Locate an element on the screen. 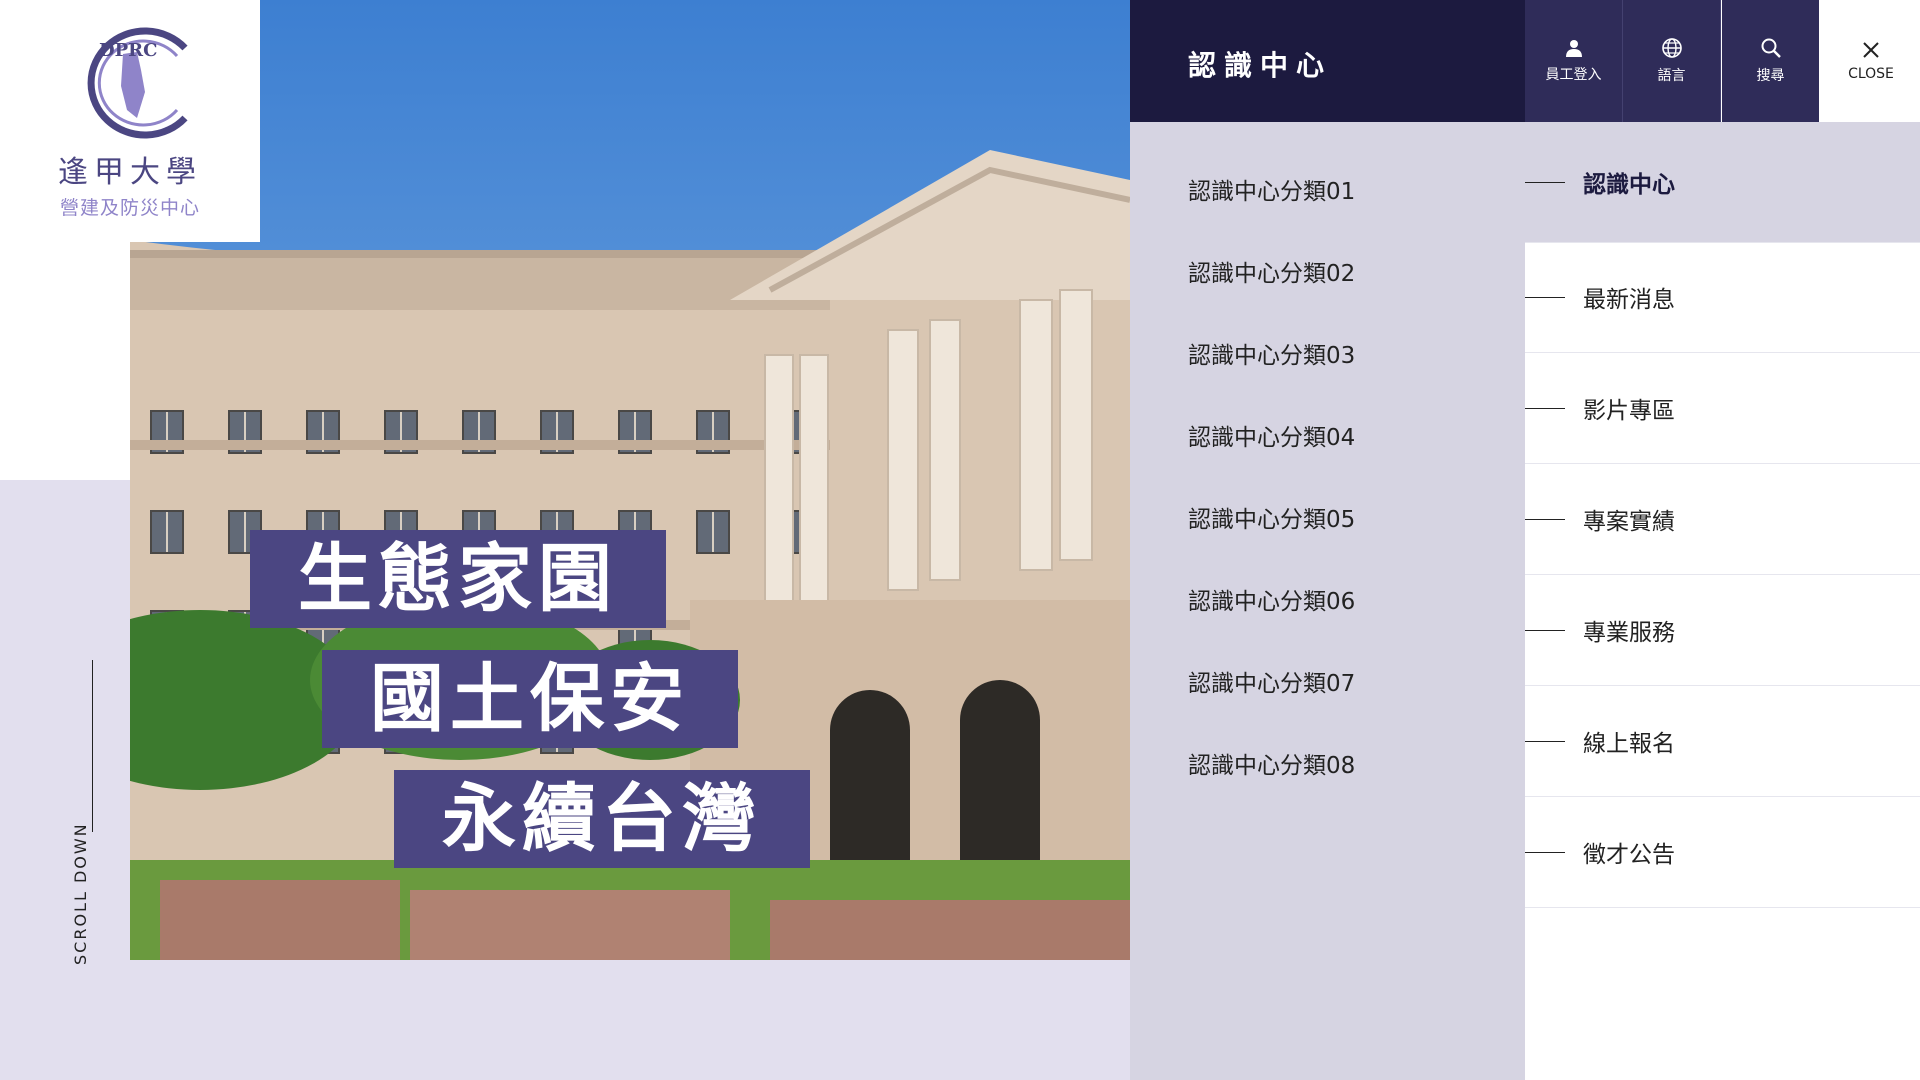 The height and width of the screenshot is (1080, 1920). category-item-07: 認識中心分類07 is located at coordinates (1271, 681).